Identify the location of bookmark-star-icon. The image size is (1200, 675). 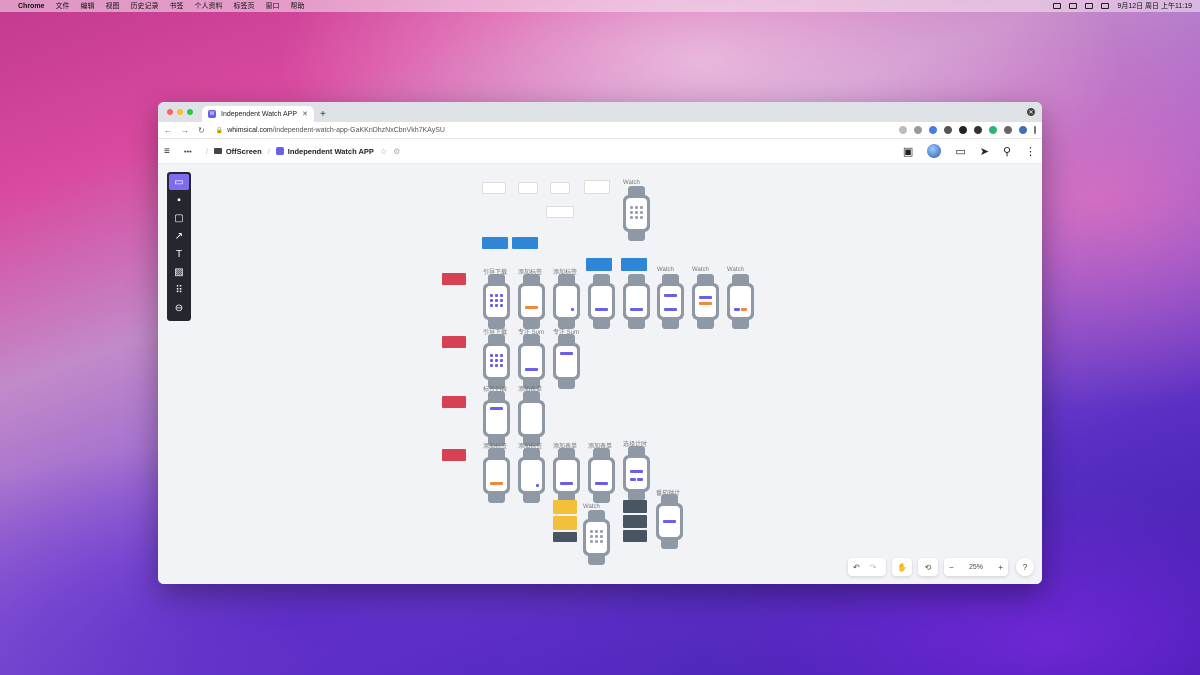
(918, 130).